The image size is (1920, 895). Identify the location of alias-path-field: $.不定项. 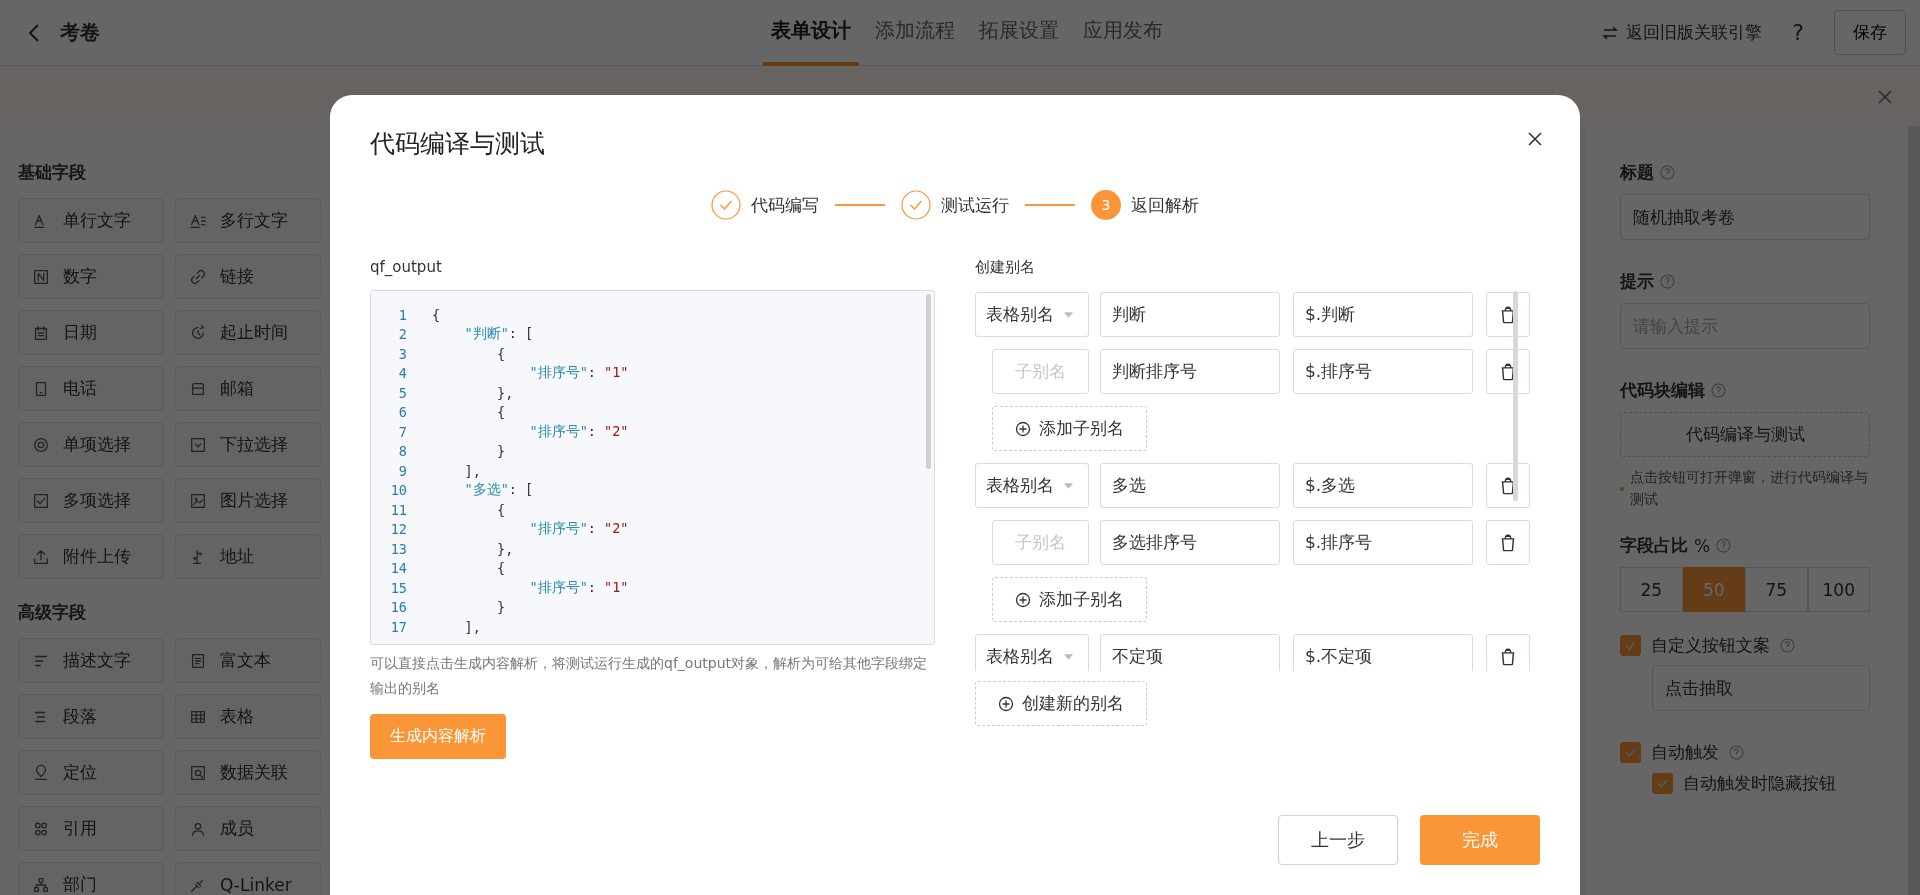
(1383, 652).